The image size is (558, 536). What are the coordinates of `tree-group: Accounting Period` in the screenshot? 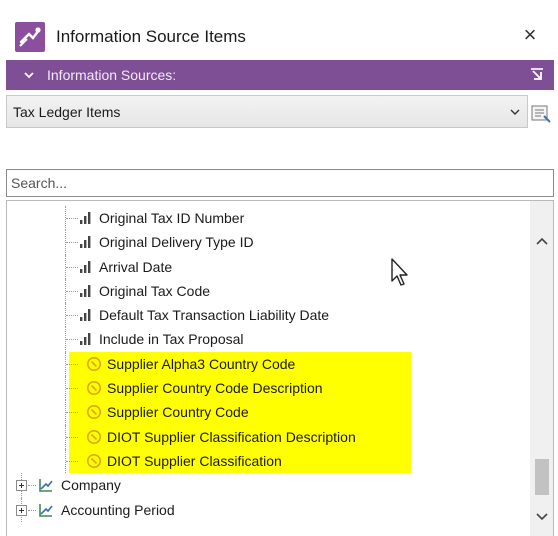 It's located at (267, 509).